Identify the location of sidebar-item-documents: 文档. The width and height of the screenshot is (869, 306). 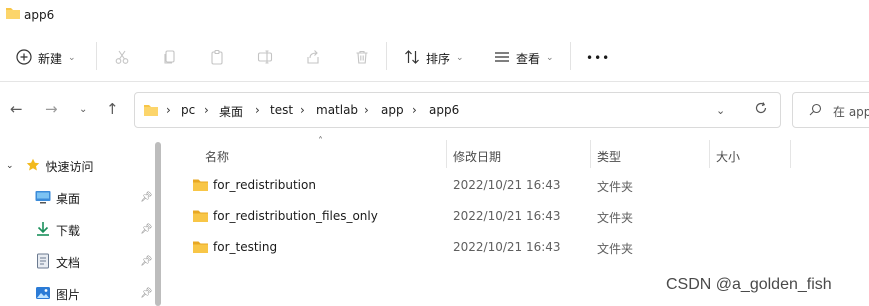
(57, 262).